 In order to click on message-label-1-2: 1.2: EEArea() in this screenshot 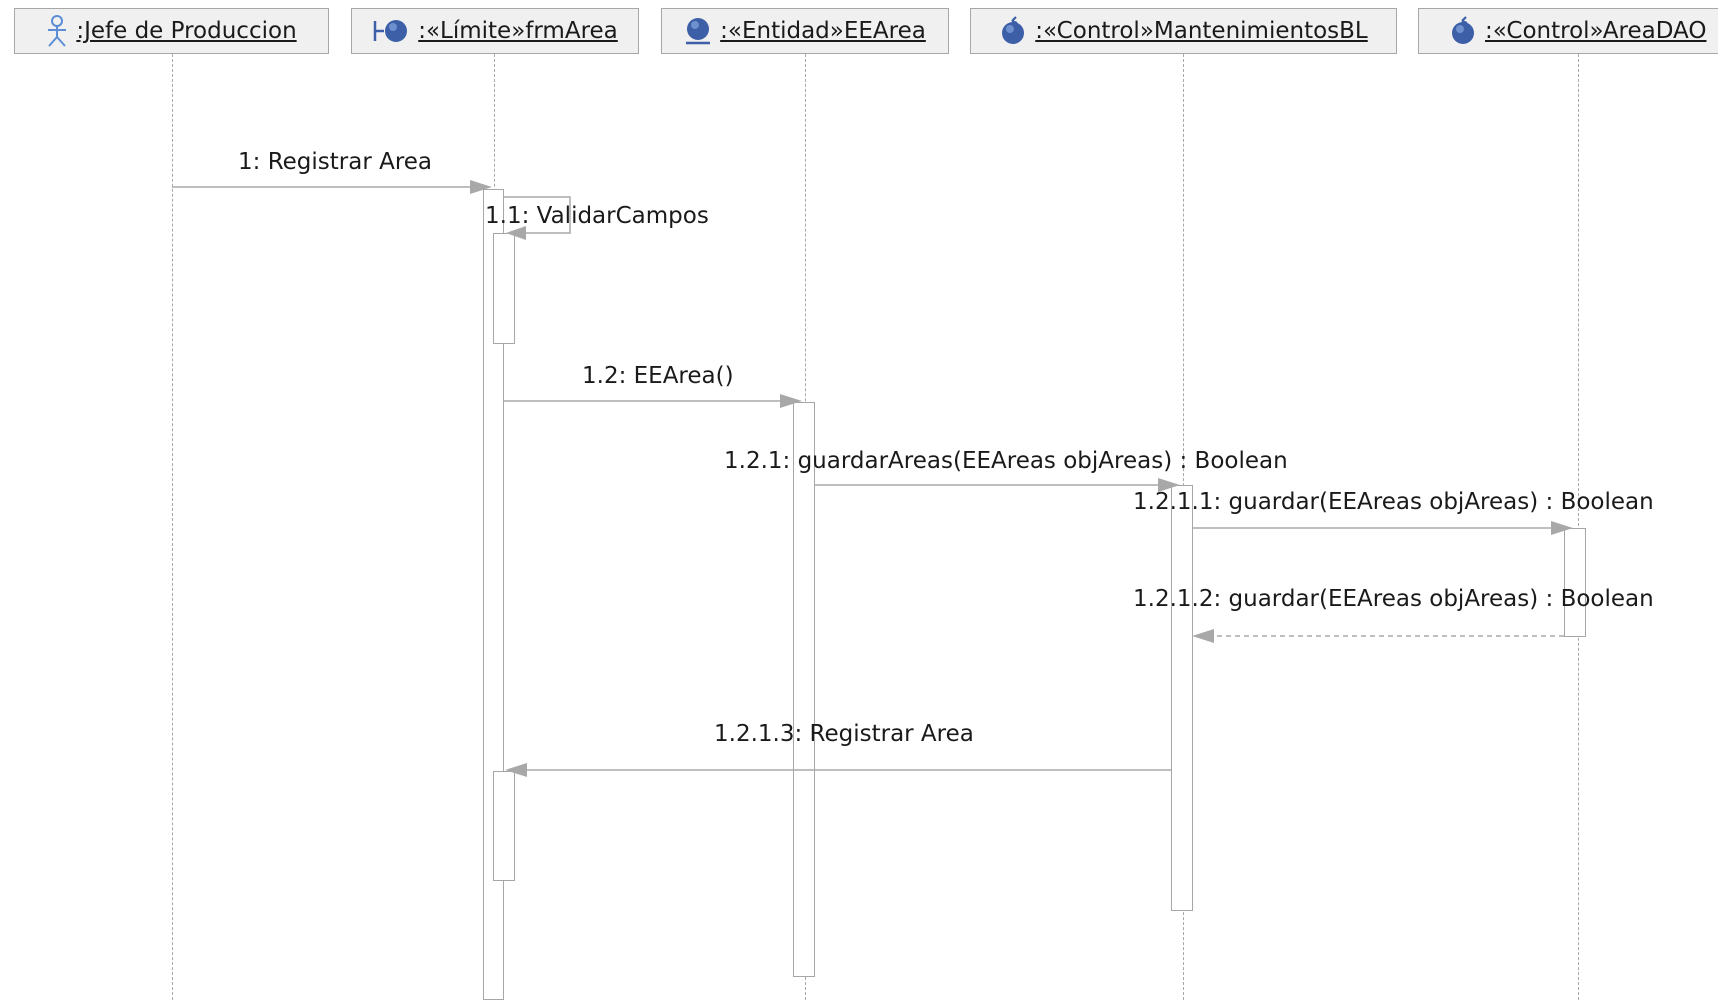, I will do `click(658, 376)`.